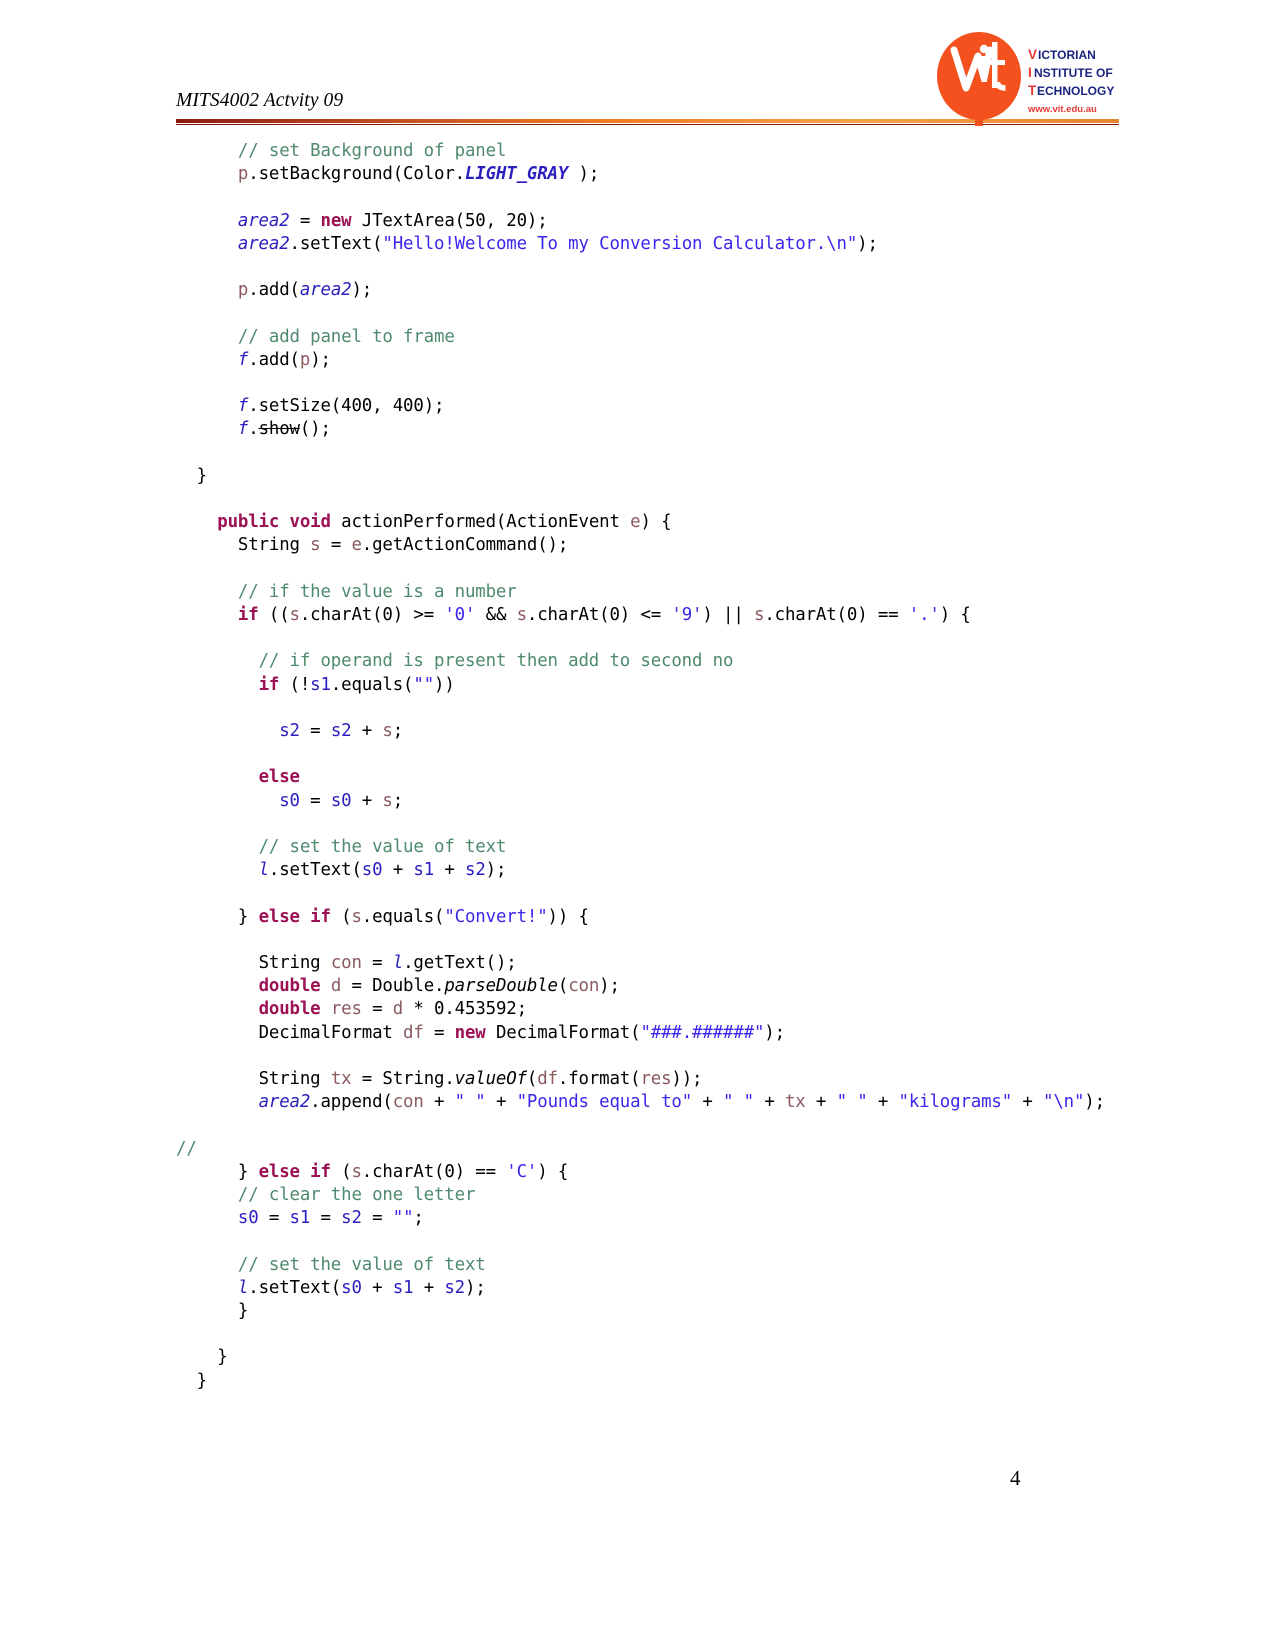 Image resolution: width=1275 pixels, height=1651 pixels. What do you see at coordinates (186, 1148) in the screenshot?
I see `code-token-cmt: //` at bounding box center [186, 1148].